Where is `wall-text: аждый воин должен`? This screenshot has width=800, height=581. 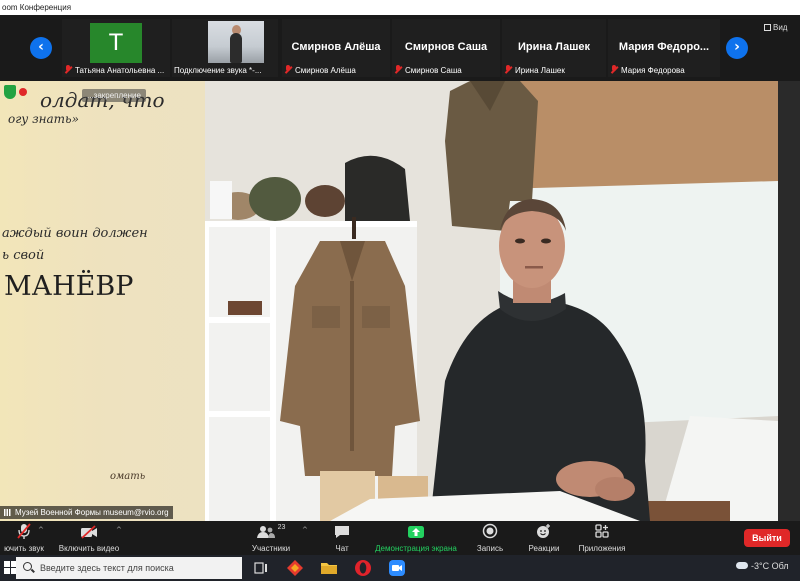 wall-text: аждый воин должен is located at coordinates (75, 233).